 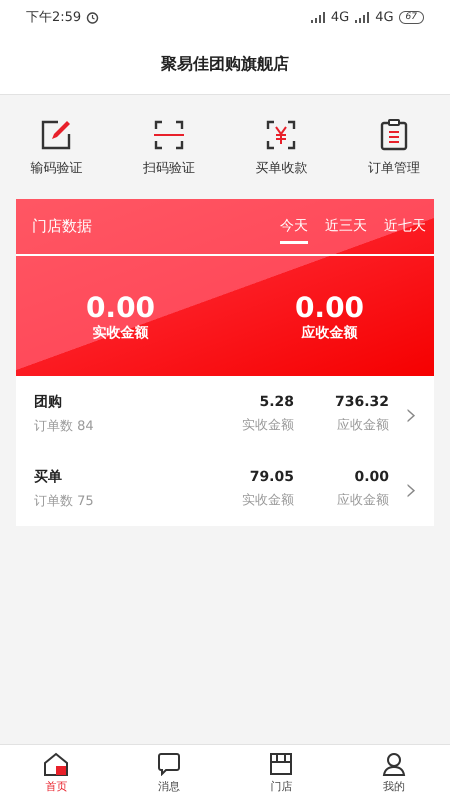 What do you see at coordinates (225, 413) in the screenshot?
I see `order-summary-row: 团购 订单数 84 5.28 实收金额 736.32 应收金额 ›` at bounding box center [225, 413].